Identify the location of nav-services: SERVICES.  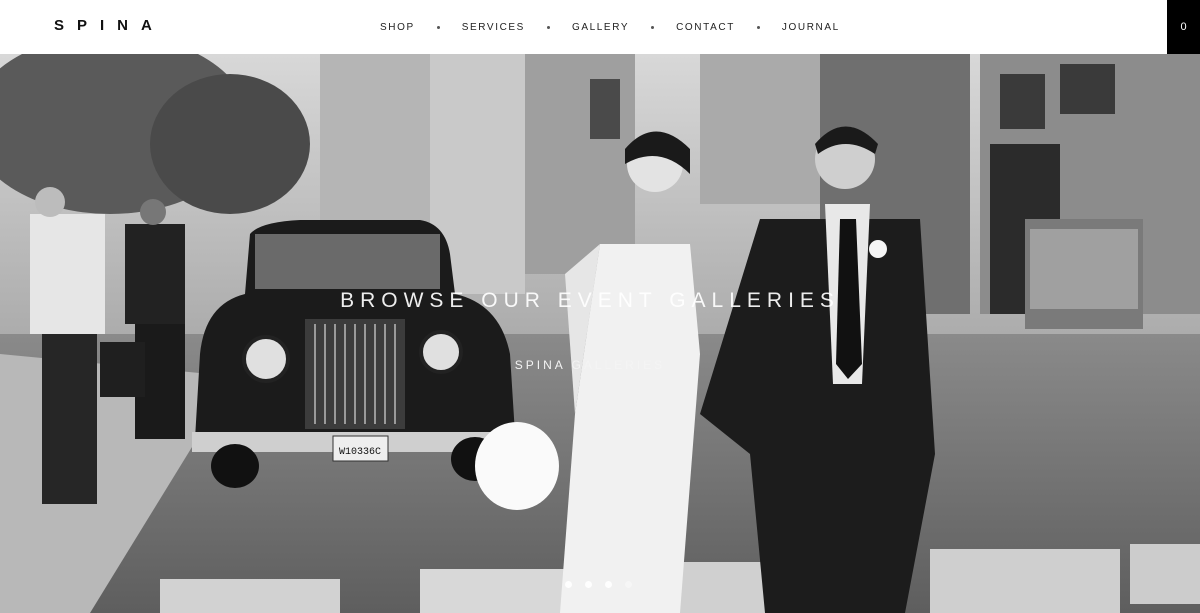
(493, 27).